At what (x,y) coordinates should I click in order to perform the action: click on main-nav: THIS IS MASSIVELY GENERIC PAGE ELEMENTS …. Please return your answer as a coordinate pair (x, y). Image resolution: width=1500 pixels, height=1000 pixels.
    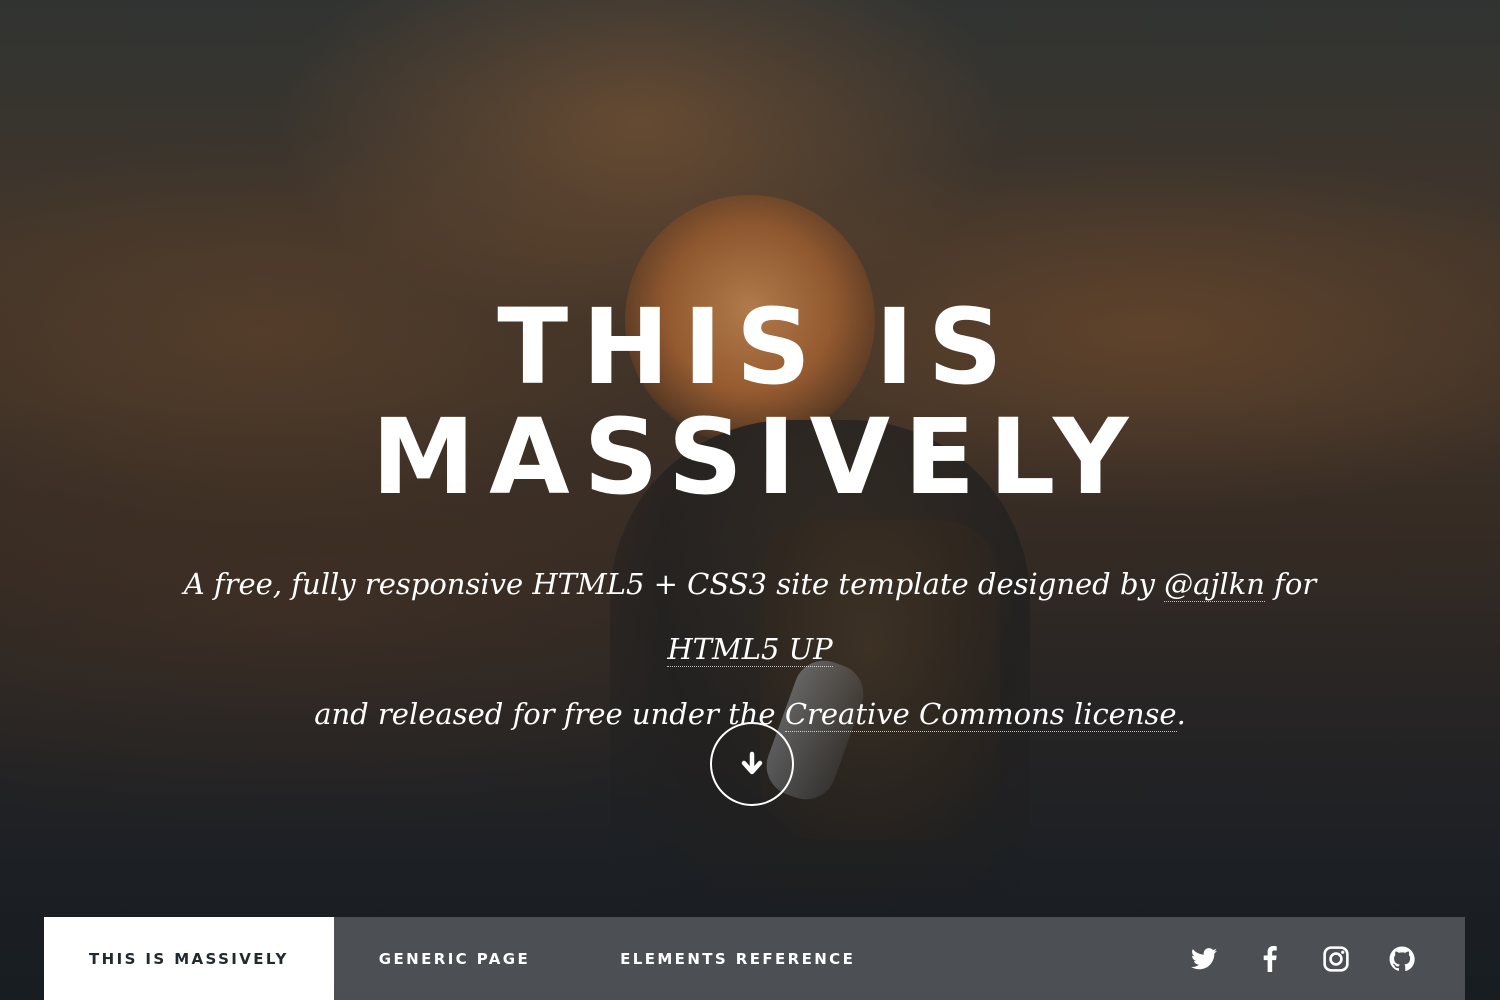
    Looking at the image, I should click on (754, 958).